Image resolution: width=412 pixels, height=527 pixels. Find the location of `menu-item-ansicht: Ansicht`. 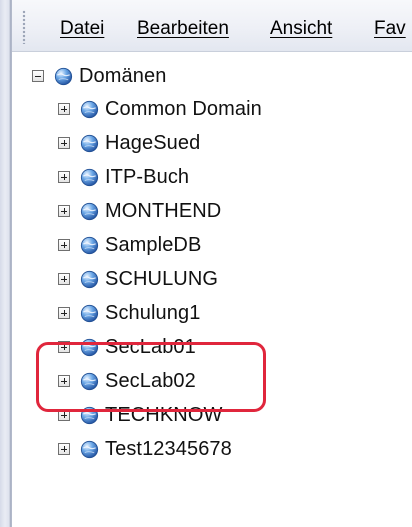

menu-item-ansicht: Ansicht is located at coordinates (301, 29).